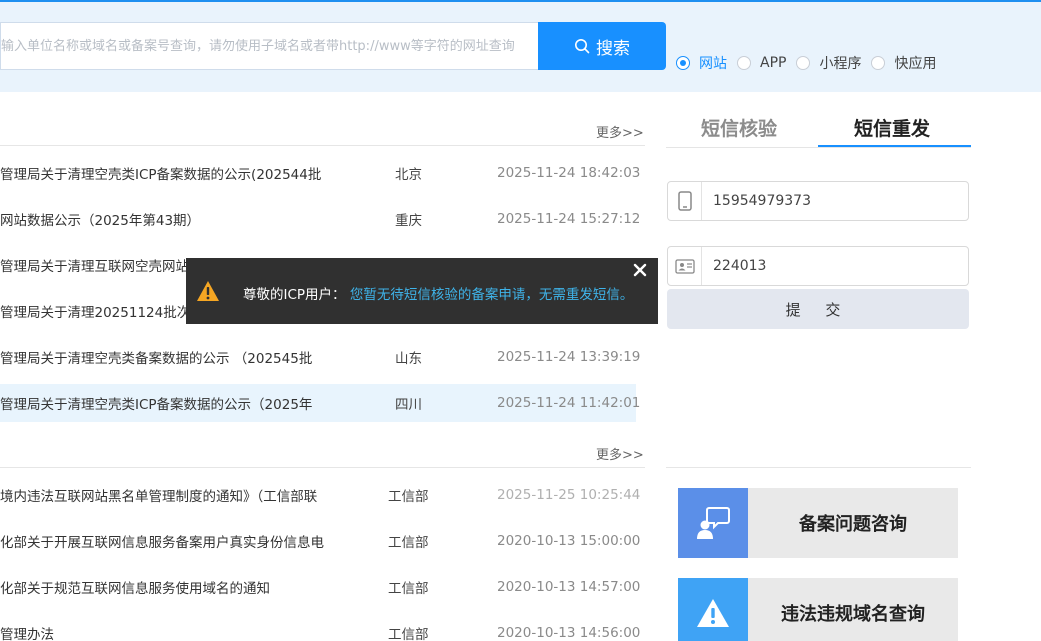 Image resolution: width=1041 pixels, height=641 pixels. I want to click on notice-title: 管理局关于清理空壳类ICP备案数据的公示（2025年, so click(156, 405).